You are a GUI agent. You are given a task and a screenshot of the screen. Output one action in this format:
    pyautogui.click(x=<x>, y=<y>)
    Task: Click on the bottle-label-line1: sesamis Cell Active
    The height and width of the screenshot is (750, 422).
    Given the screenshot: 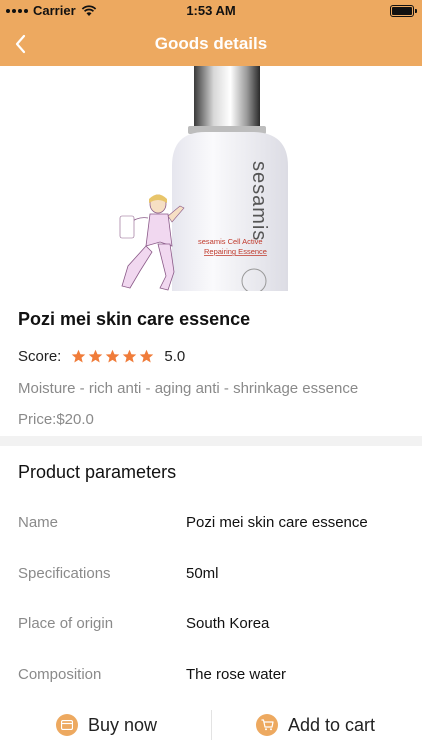 What is the action you would take?
    pyautogui.click(x=230, y=241)
    